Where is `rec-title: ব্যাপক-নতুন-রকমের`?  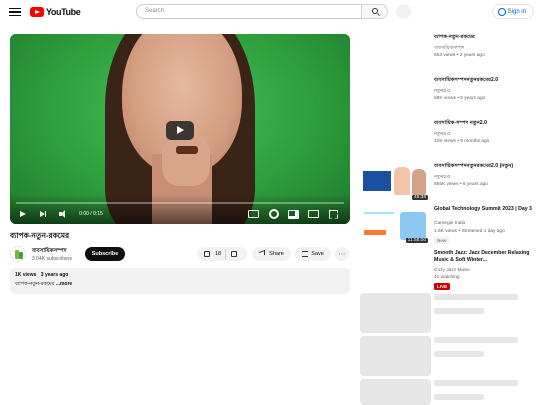 rec-title: ব্যাপক-নতুন-রকমের is located at coordinates (454, 37).